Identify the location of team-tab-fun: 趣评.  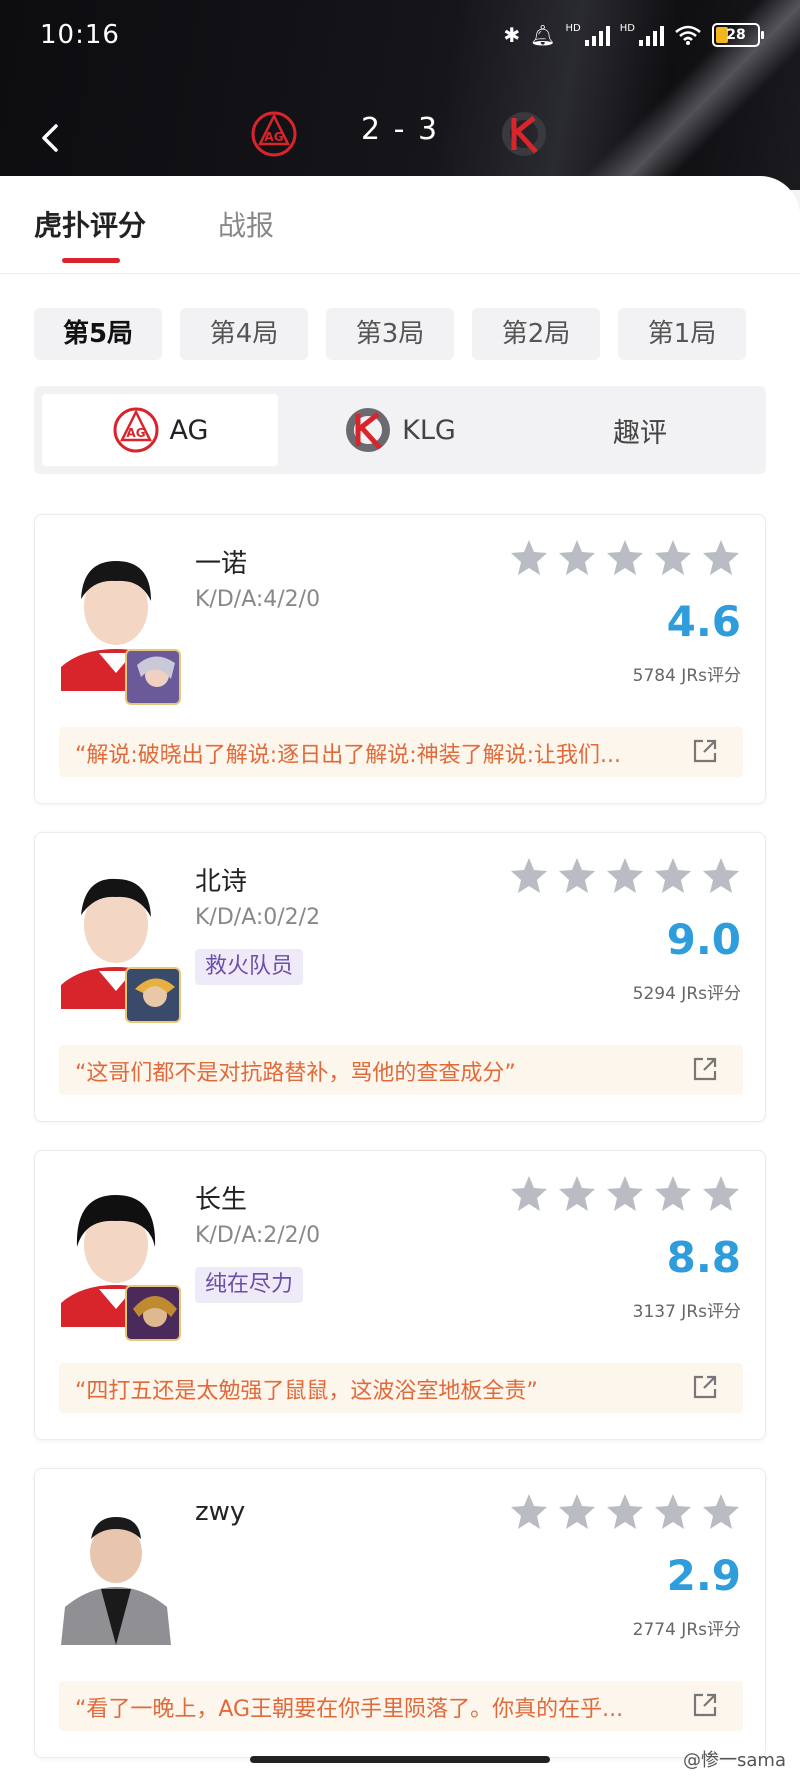
(640, 430).